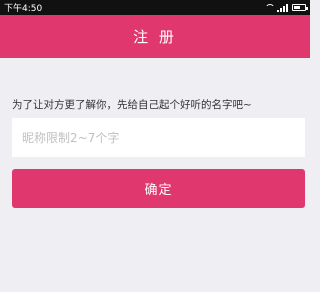  What do you see at coordinates (269, 7) in the screenshot?
I see `wifi-icon` at bounding box center [269, 7].